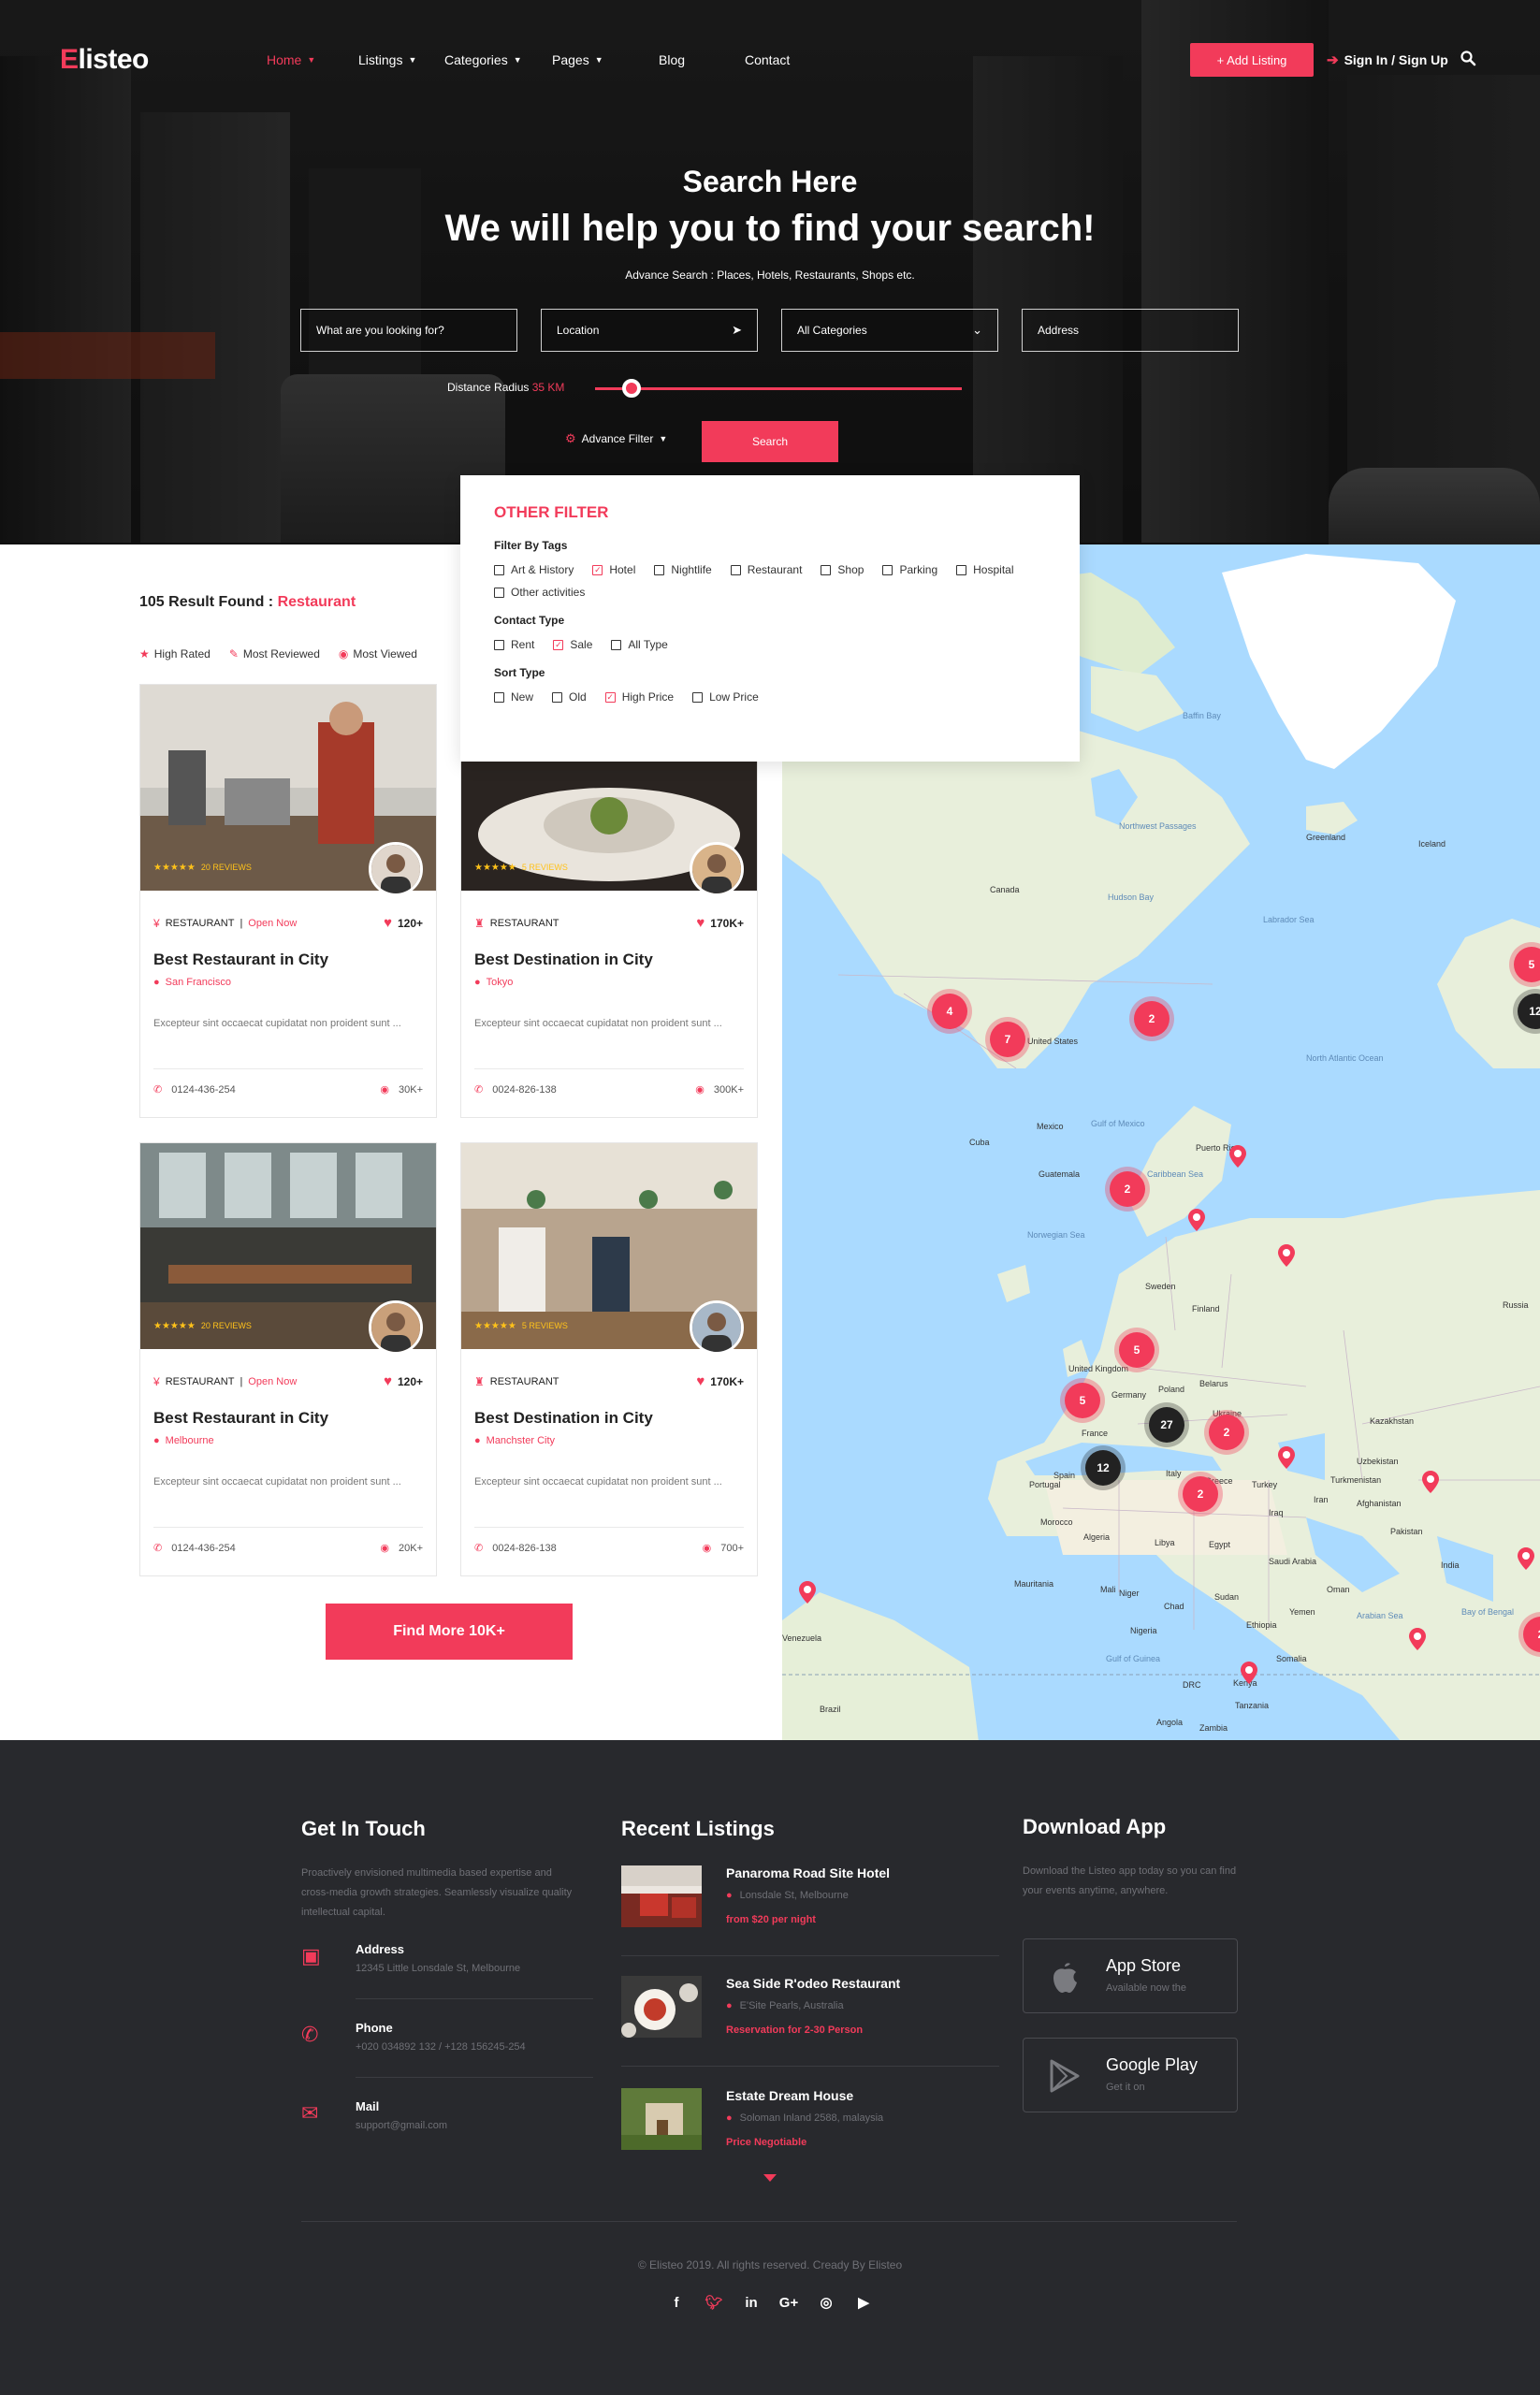 Image resolution: width=1540 pixels, height=2395 pixels. Describe the element at coordinates (569, 697) in the screenshot. I see `sort-type-checkbox: Old` at that location.